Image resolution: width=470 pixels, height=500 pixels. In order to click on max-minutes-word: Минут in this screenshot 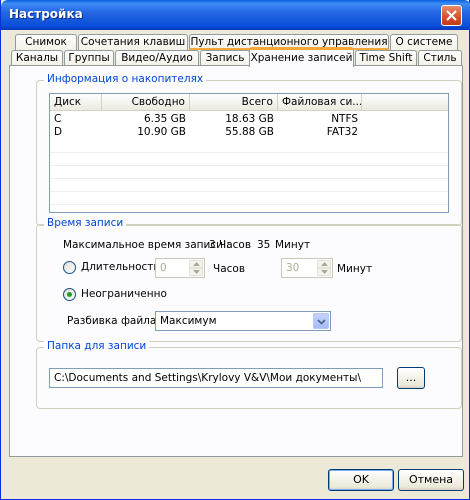, I will do `click(293, 245)`.